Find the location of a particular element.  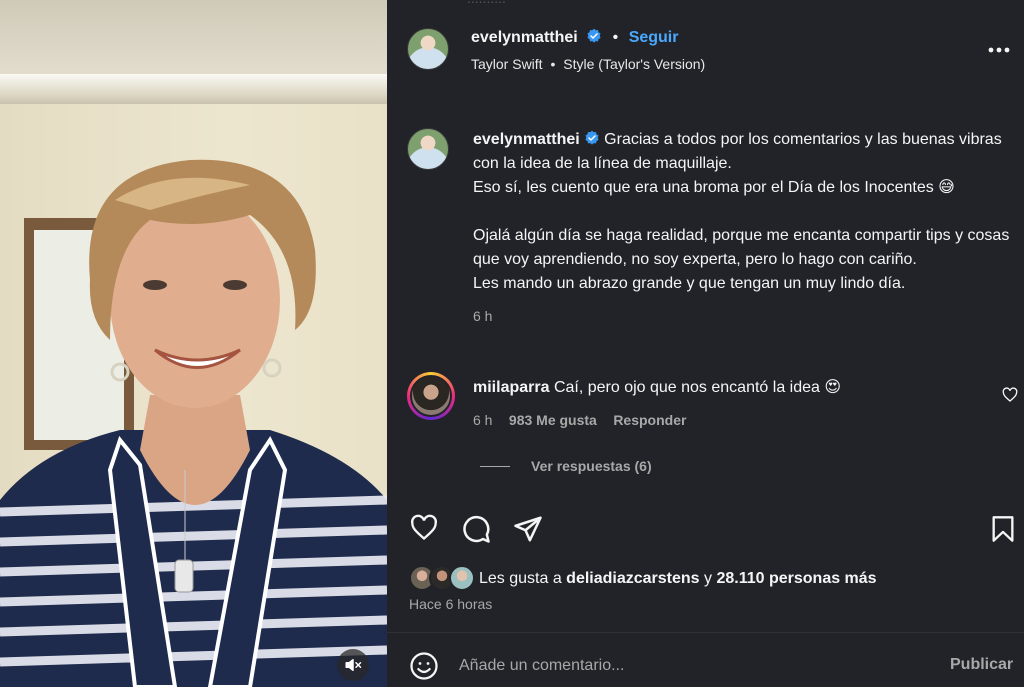

like-button is located at coordinates (424, 530).